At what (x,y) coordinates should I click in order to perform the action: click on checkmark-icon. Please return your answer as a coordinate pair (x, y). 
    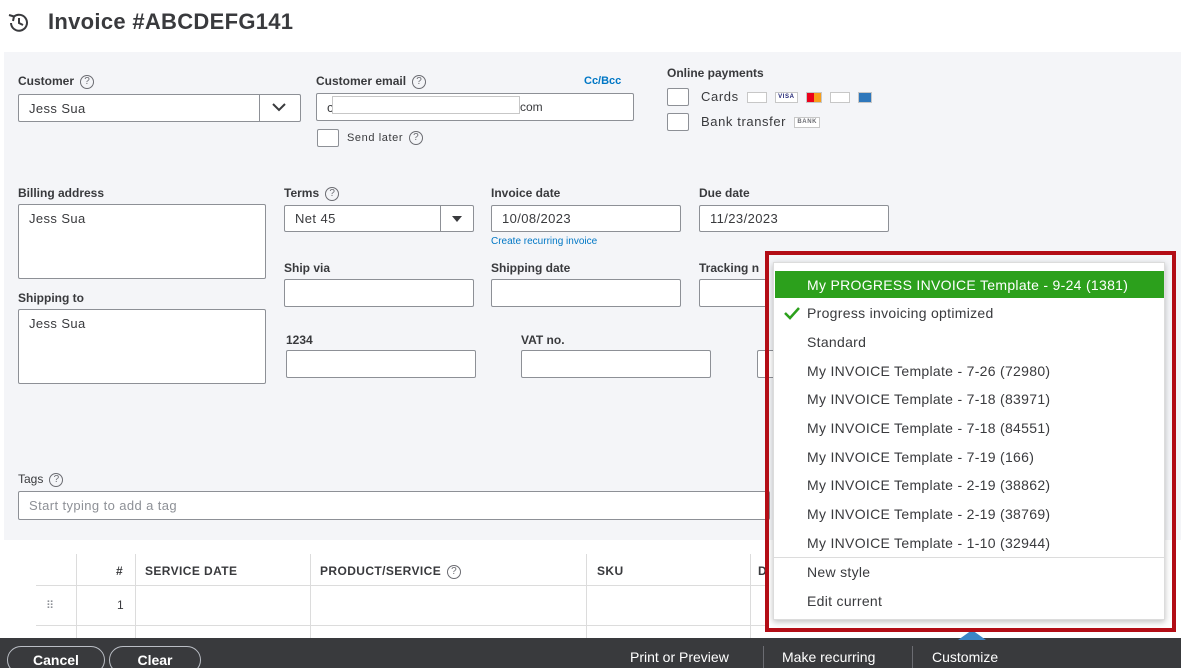
    Looking at the image, I should click on (792, 313).